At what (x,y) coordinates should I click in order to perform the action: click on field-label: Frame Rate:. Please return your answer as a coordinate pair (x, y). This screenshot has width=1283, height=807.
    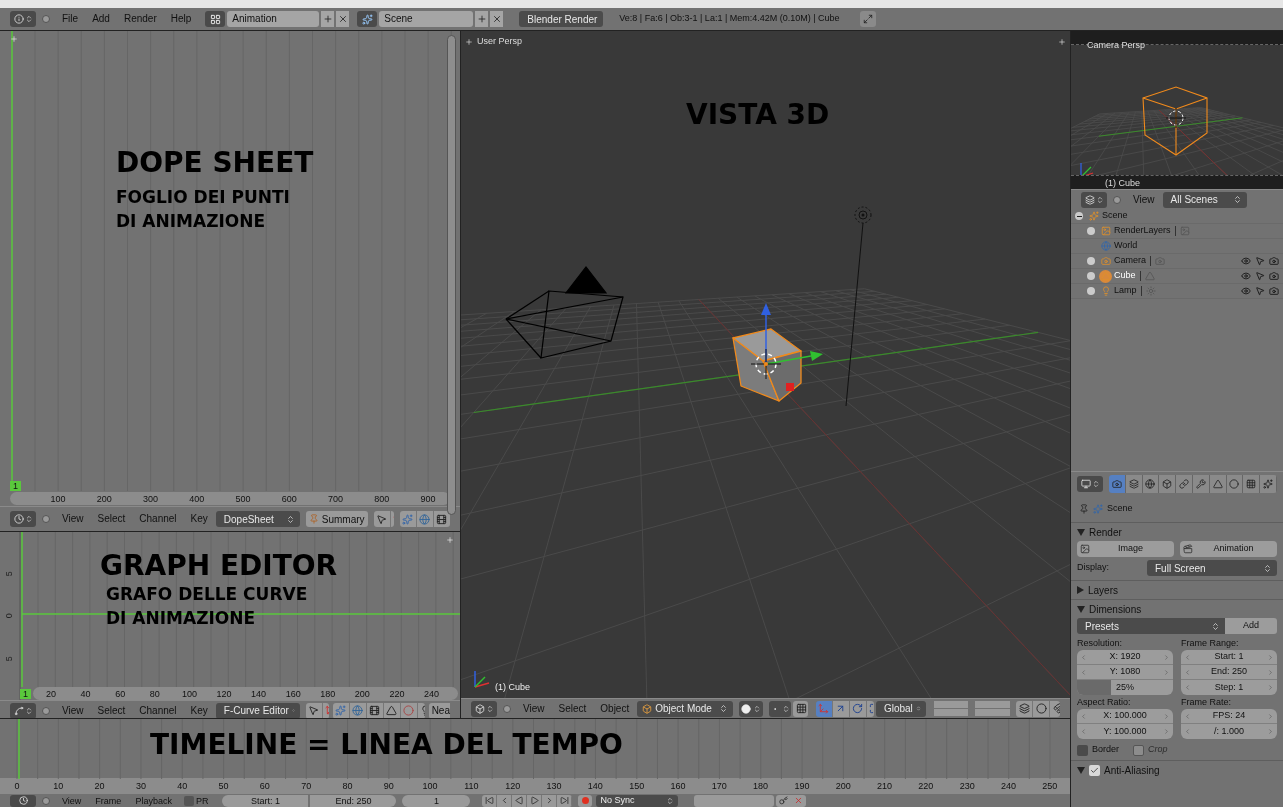
    Looking at the image, I should click on (1206, 702).